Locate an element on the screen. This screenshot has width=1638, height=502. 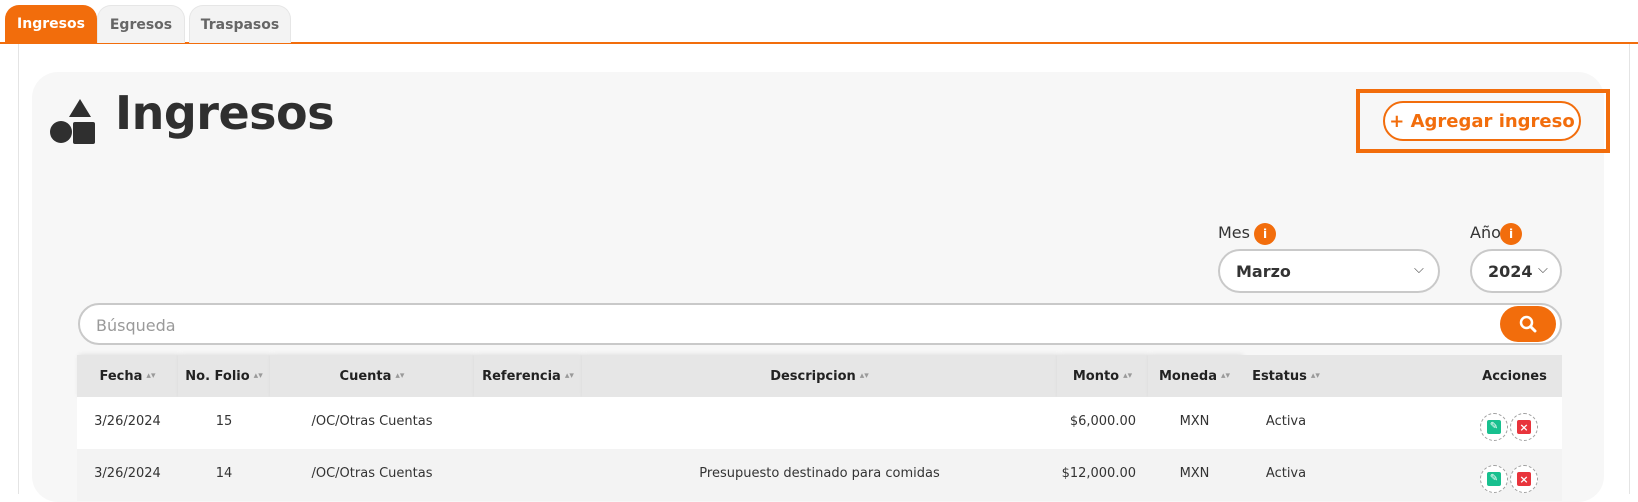
column-header-monto: Monto ▴▾ is located at coordinates (1102, 376).